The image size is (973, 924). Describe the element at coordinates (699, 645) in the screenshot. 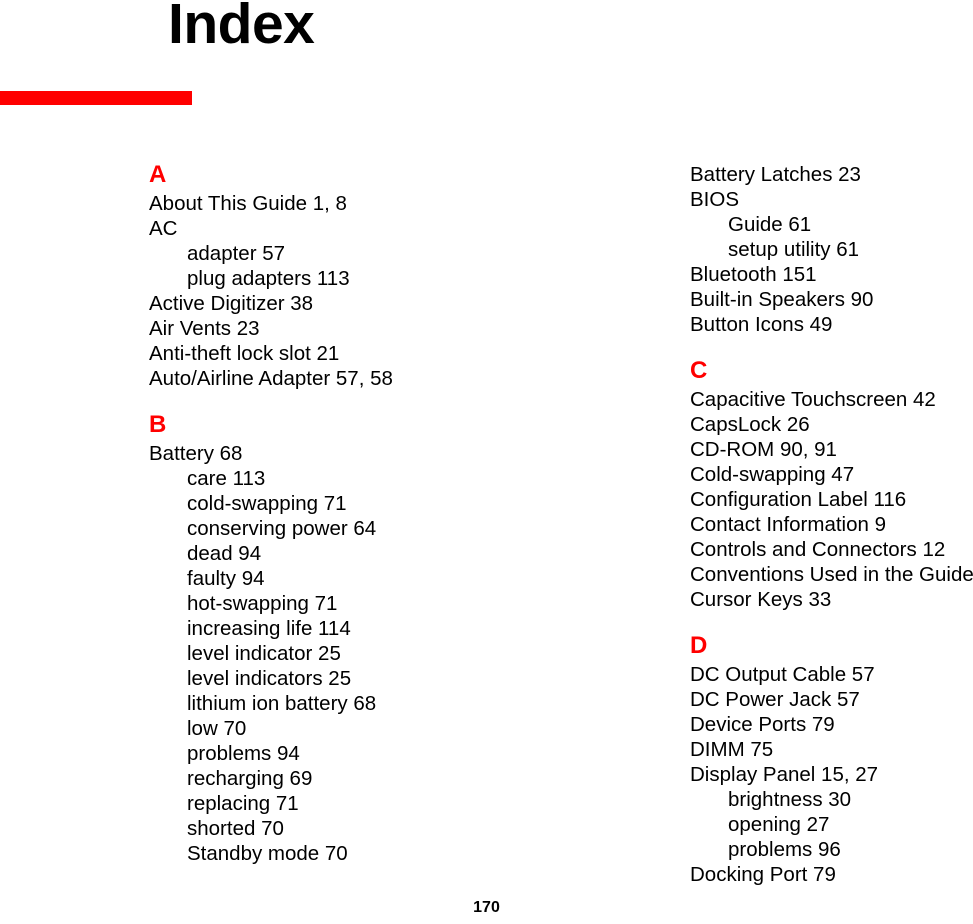

I see `section-letter-heading: D` at that location.